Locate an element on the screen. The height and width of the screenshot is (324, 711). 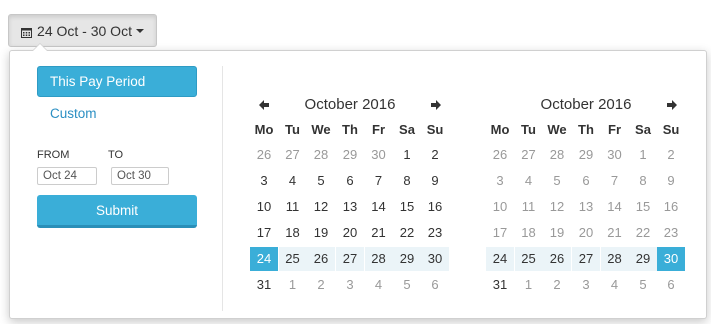
weekday-label: Su is located at coordinates (671, 129).